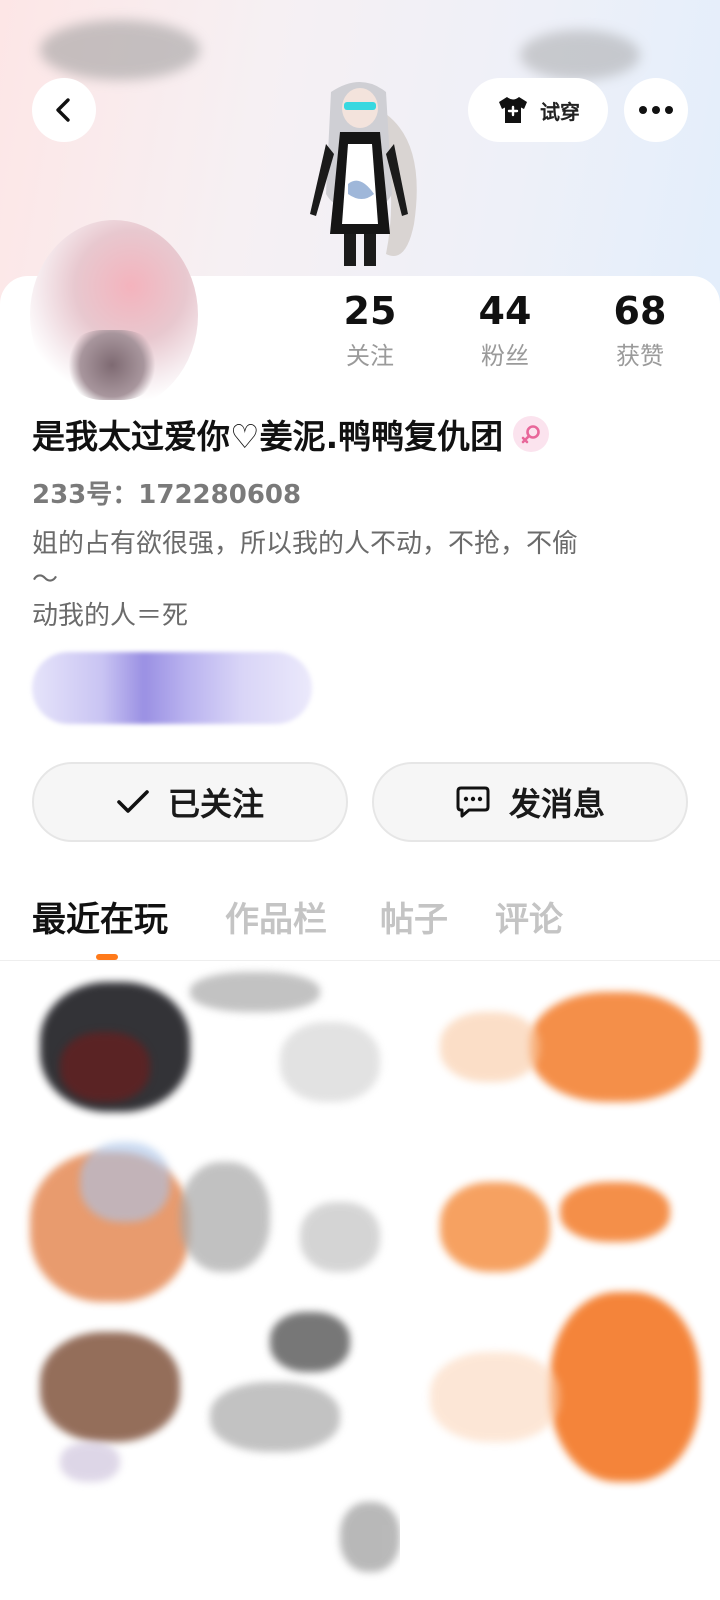 This screenshot has height=1600, width=720. Describe the element at coordinates (513, 110) in the screenshot. I see `tshirt-icon` at that location.